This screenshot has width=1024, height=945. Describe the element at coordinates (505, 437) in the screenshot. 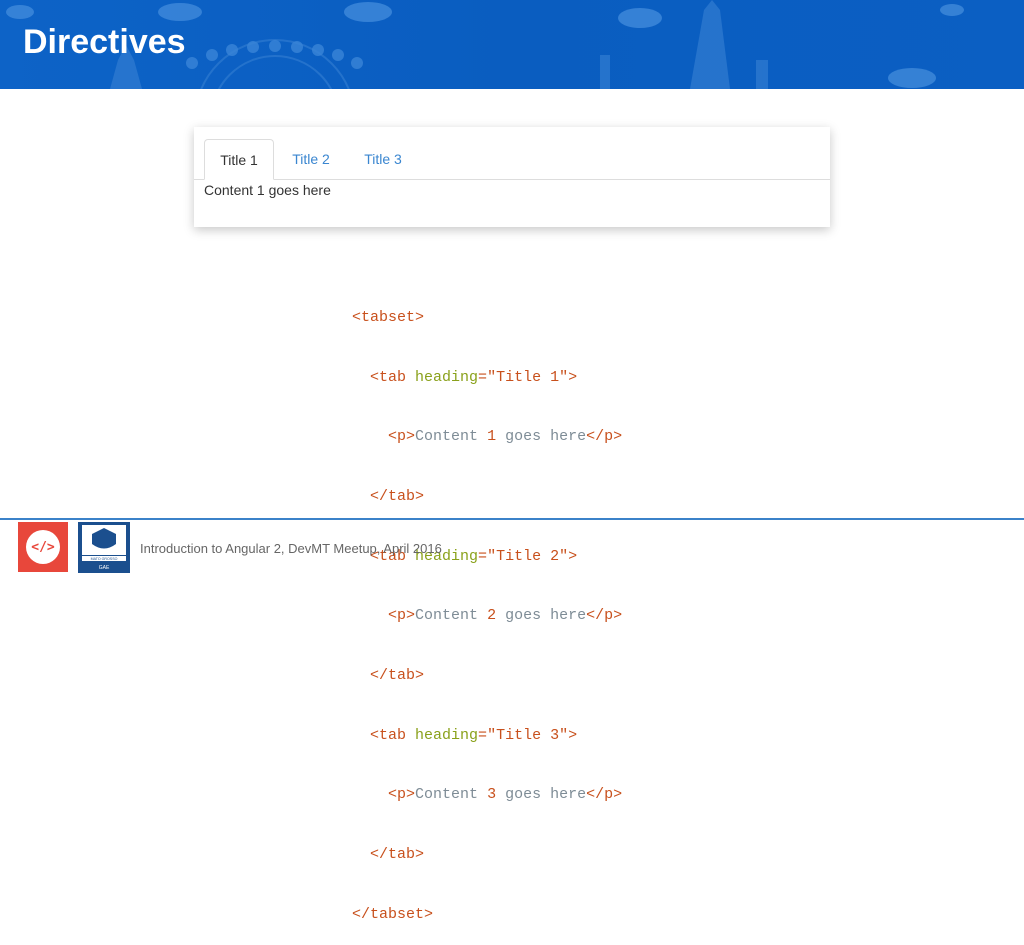

I see `code-line: <p>Content 1 goes here</p>` at that location.